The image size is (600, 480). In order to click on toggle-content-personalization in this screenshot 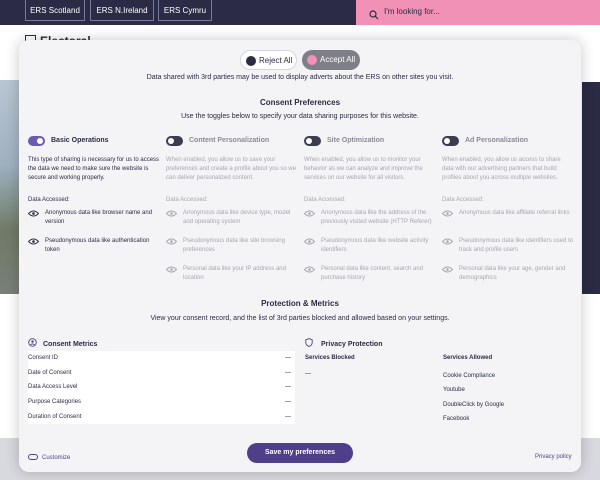, I will do `click(174, 141)`.